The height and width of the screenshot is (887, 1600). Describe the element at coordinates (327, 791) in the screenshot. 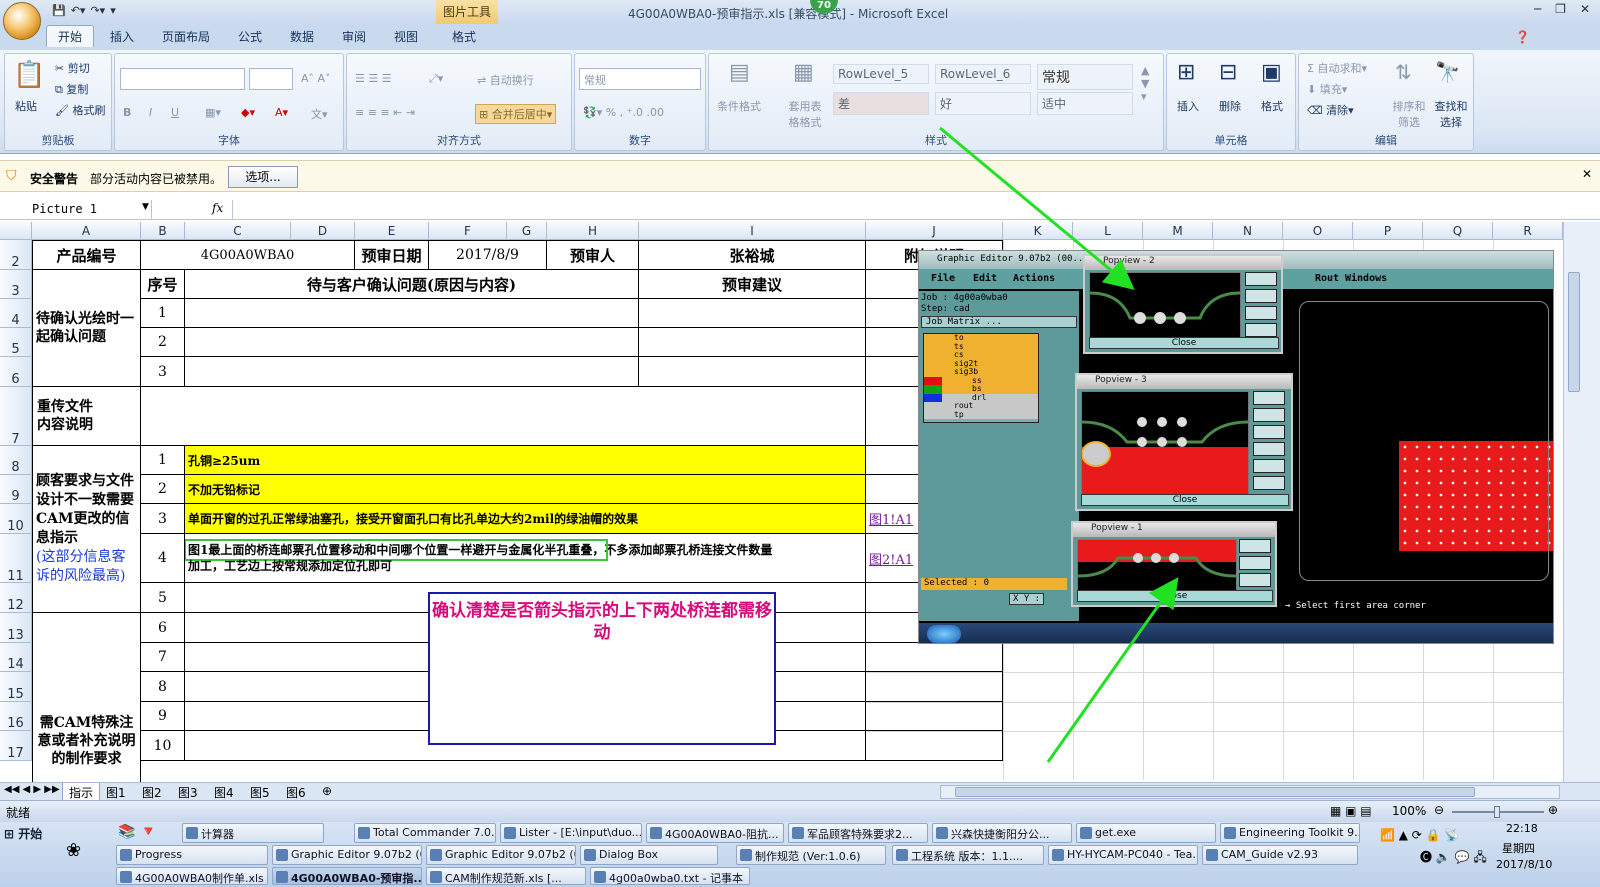

I see `insert-sheet-icon: ⊕` at that location.